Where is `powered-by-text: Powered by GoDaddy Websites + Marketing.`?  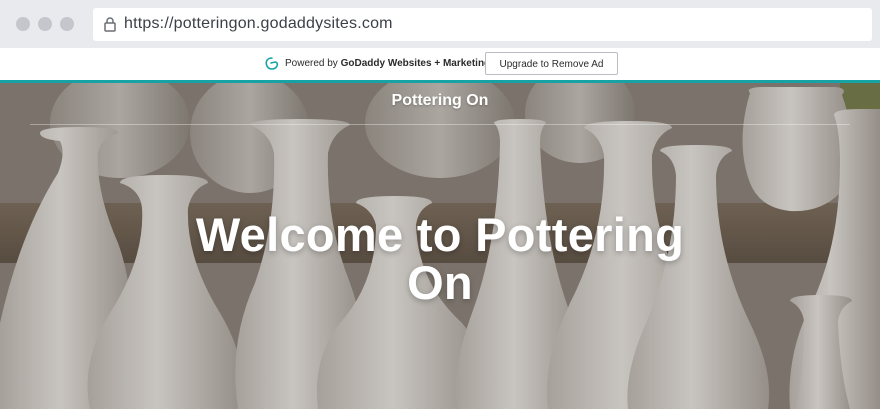 powered-by-text: Powered by GoDaddy Websites + Marketing. is located at coordinates (389, 63).